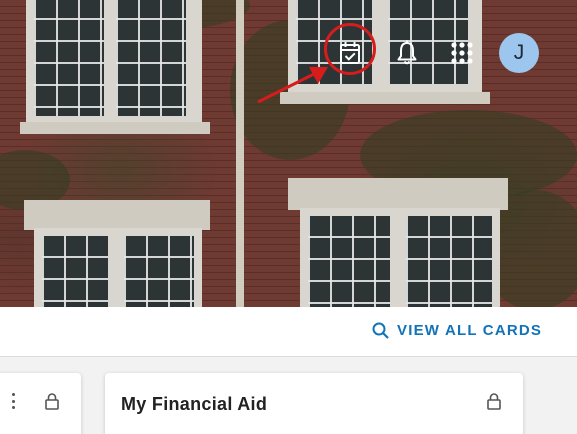 Image resolution: width=577 pixels, height=434 pixels. Describe the element at coordinates (380, 330) in the screenshot. I see `search-icon` at that location.